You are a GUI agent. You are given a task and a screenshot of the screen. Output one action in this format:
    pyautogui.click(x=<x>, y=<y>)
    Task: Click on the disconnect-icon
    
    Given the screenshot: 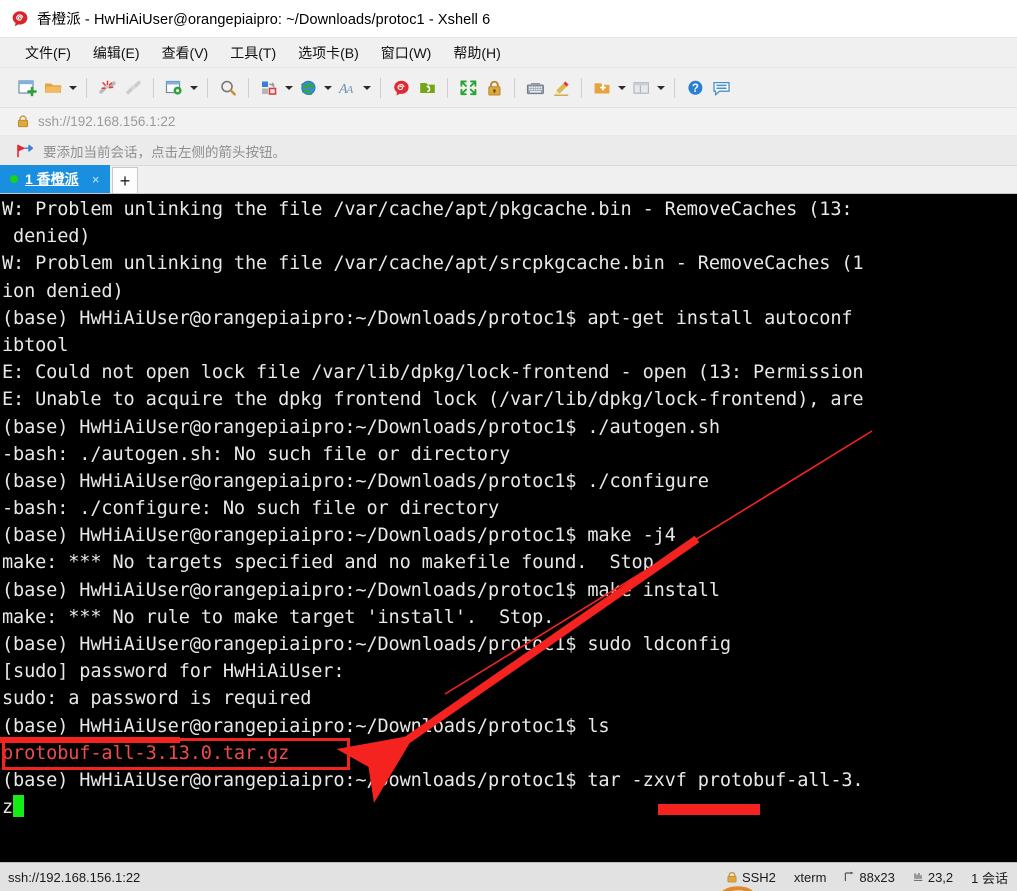 What is the action you would take?
    pyautogui.click(x=107, y=88)
    